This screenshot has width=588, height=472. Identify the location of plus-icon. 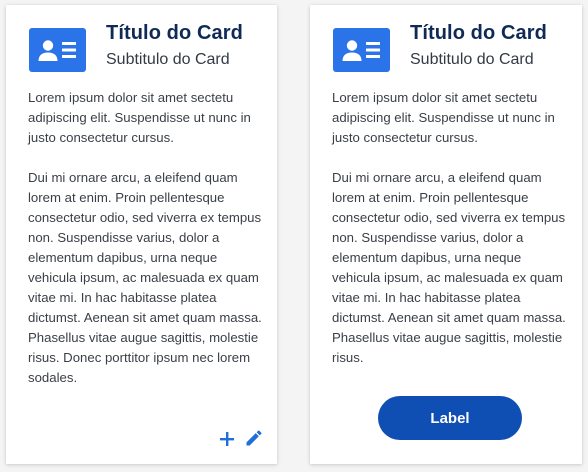
(227, 439).